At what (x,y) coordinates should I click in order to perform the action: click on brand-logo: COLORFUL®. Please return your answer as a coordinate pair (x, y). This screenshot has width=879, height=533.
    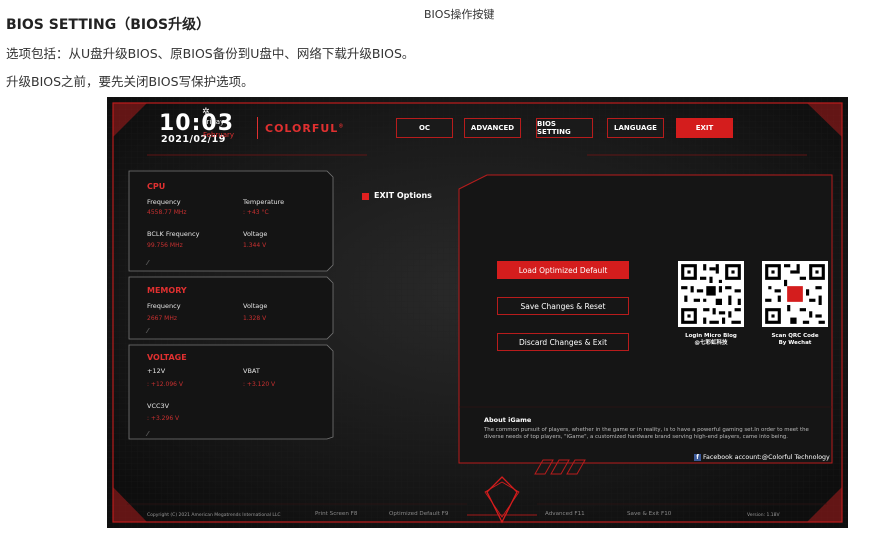
    Looking at the image, I should click on (305, 128).